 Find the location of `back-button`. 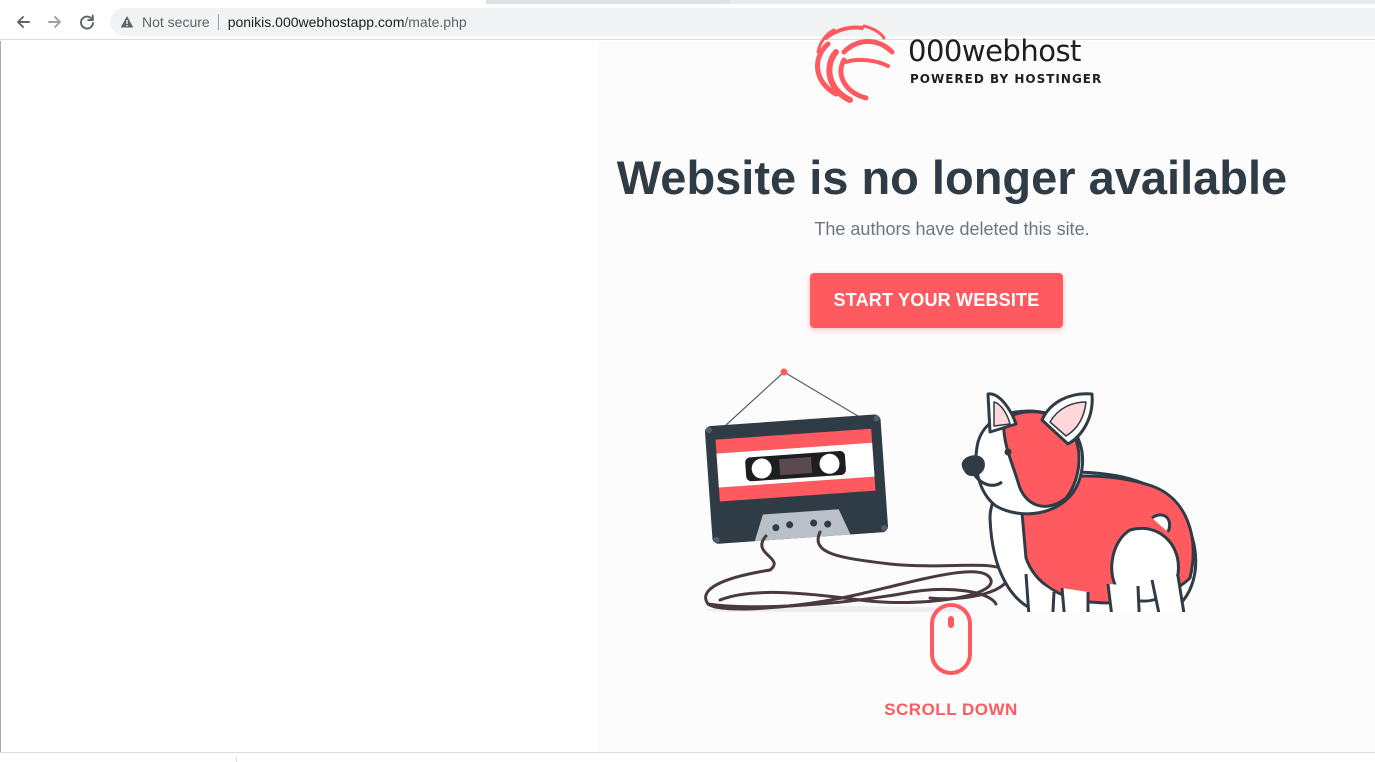

back-button is located at coordinates (23, 22).